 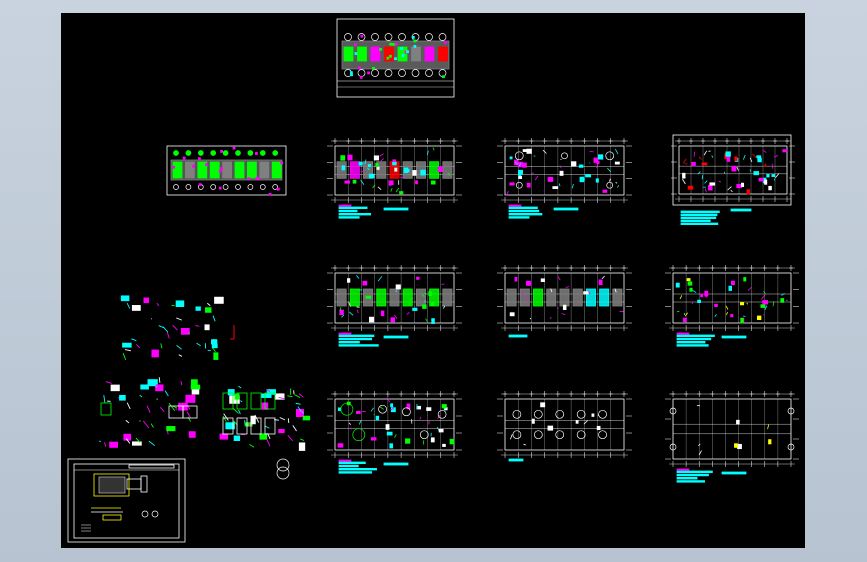 What do you see at coordinates (177, 327) in the screenshot?
I see `detail-cluster-upper` at bounding box center [177, 327].